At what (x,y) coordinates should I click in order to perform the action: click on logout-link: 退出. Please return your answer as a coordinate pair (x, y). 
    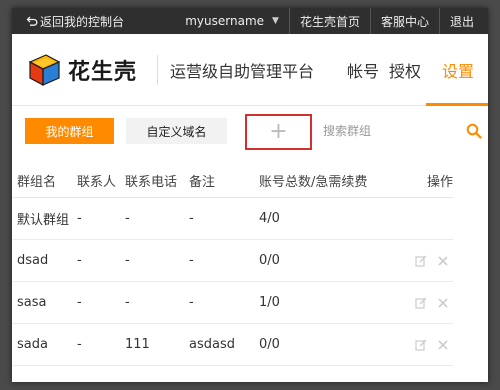
    Looking at the image, I should click on (463, 21).